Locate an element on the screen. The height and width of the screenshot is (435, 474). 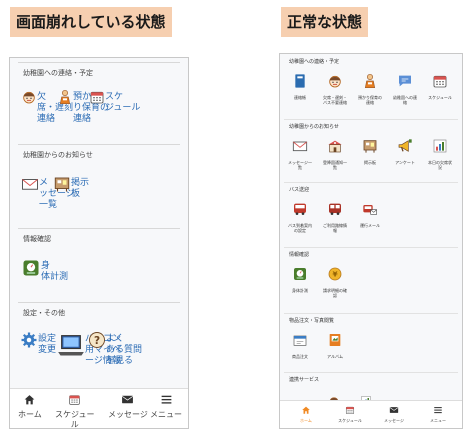
nav-calendar: スケジュー ル is located at coordinates (75, 411).